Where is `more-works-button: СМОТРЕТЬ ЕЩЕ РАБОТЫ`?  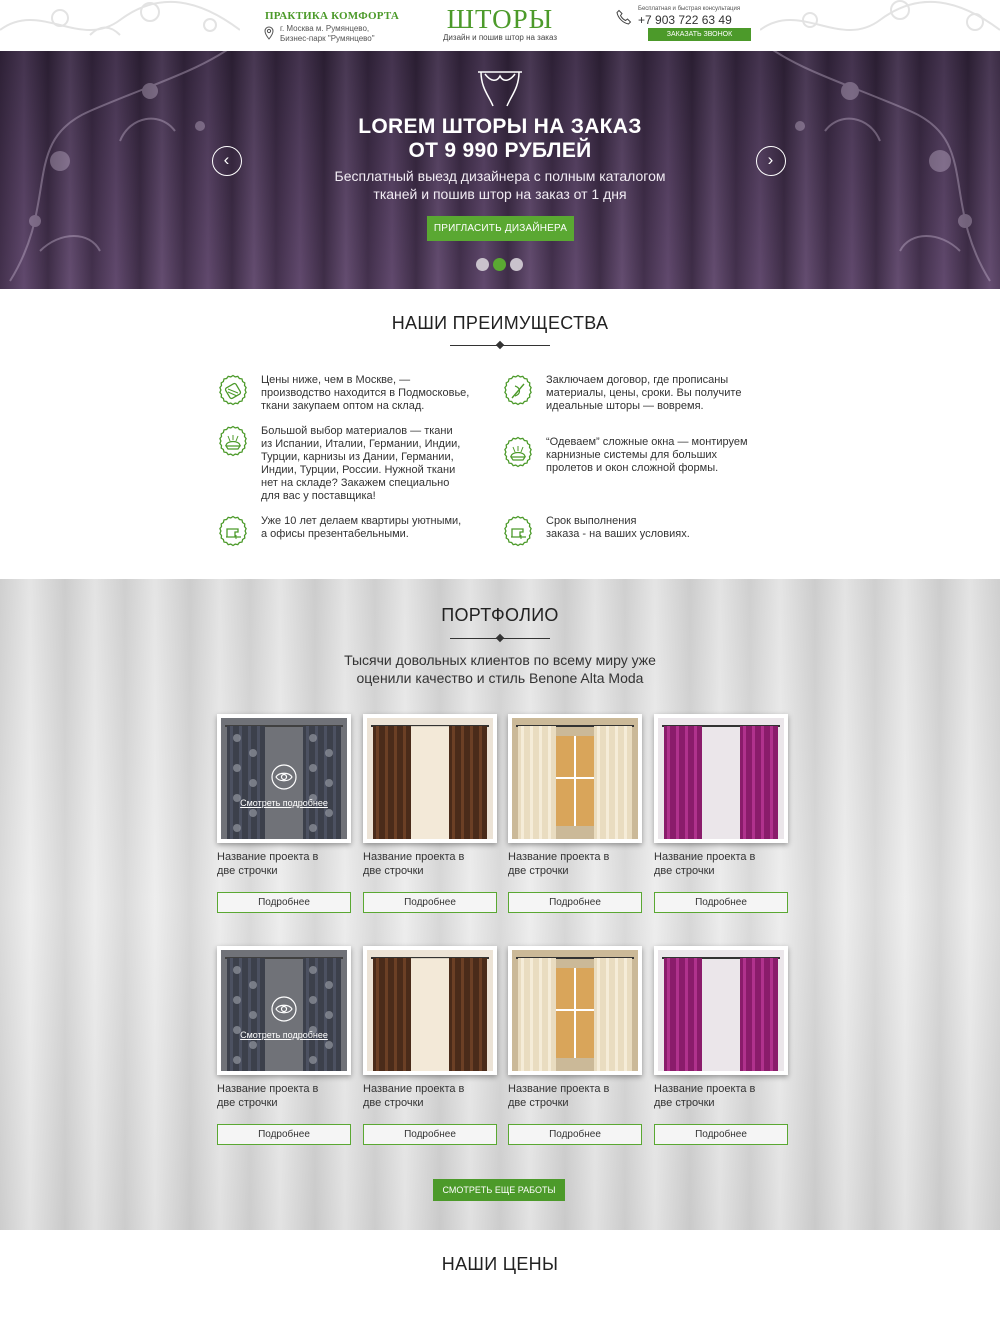
more-works-button: СМОТРЕТЬ ЕЩЕ РАБОТЫ is located at coordinates (499, 1190).